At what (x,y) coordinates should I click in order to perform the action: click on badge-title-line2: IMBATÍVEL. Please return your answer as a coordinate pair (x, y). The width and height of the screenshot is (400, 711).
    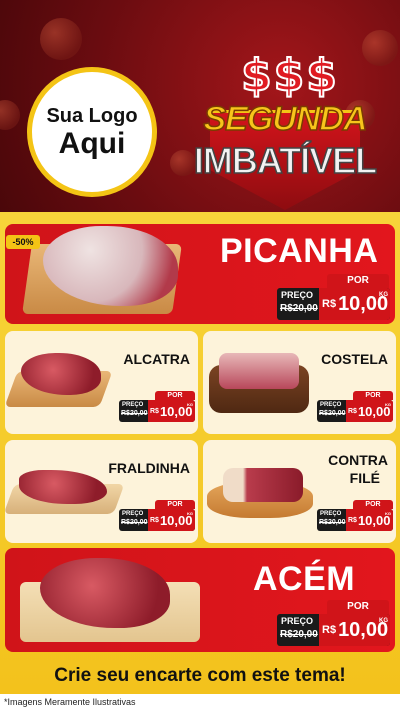
    Looking at the image, I should click on (285, 160).